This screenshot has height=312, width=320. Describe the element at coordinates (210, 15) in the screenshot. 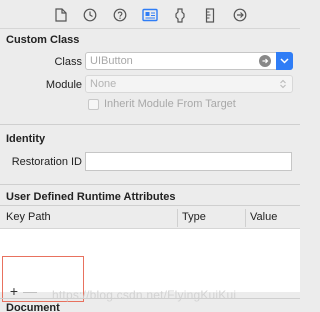

I see `size-icon` at that location.